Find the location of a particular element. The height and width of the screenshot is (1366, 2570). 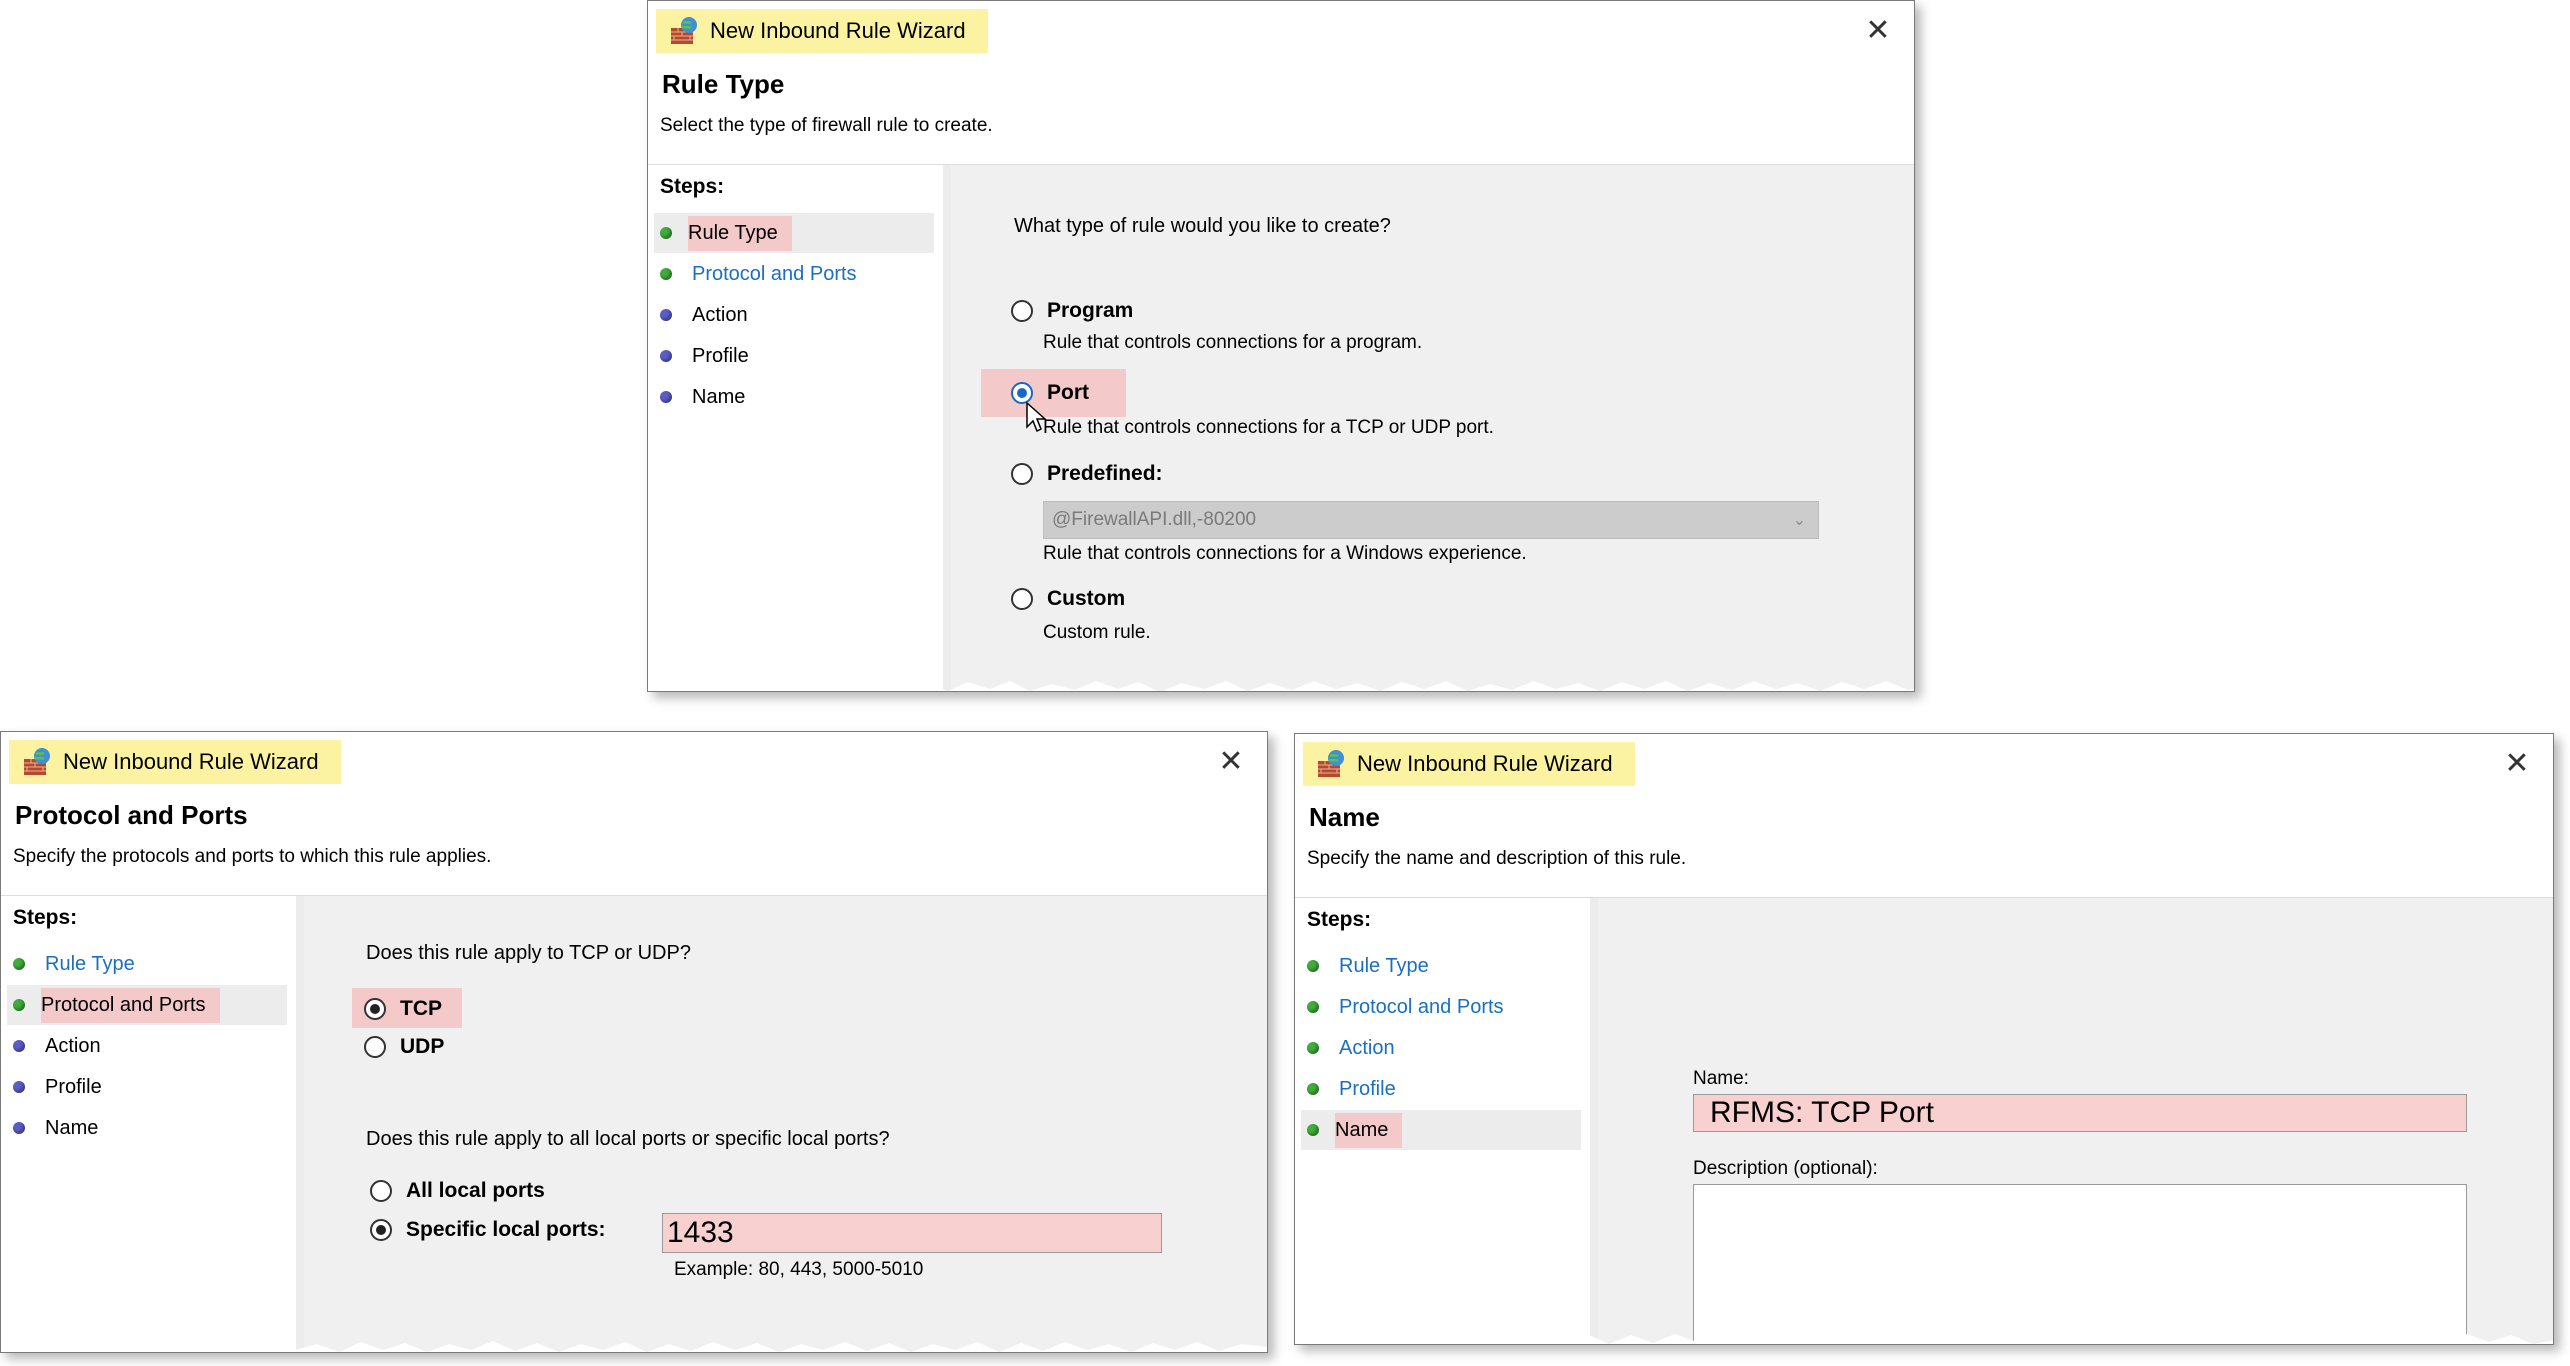

custom-radio: Custom is located at coordinates (1068, 599).